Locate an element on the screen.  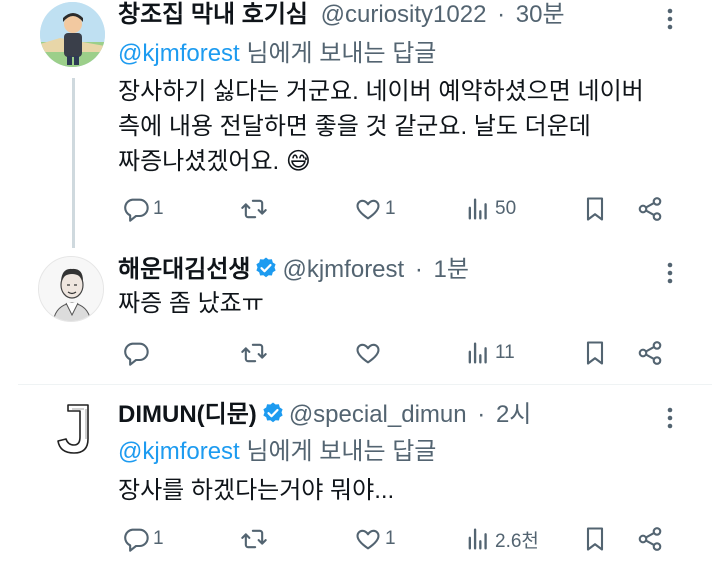
views-count: 50 is located at coordinates (506, 208).